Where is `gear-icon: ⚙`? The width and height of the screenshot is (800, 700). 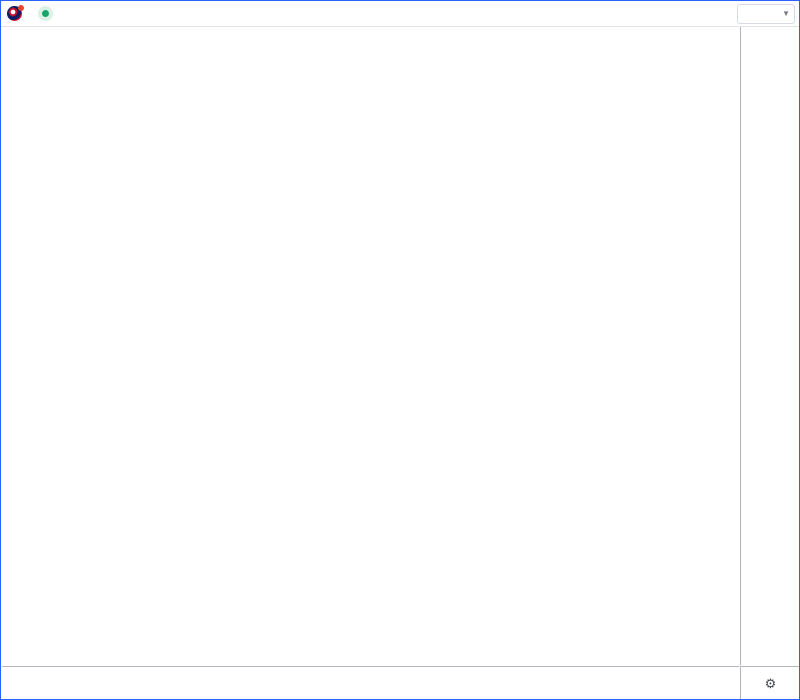
gear-icon: ⚙ is located at coordinates (770, 683).